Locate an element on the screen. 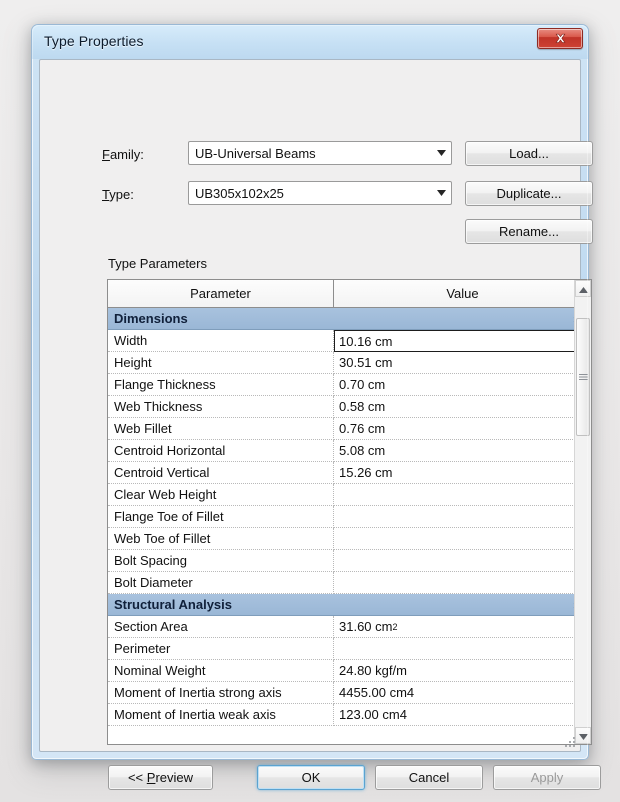  grip-lines-icon is located at coordinates (583, 377).